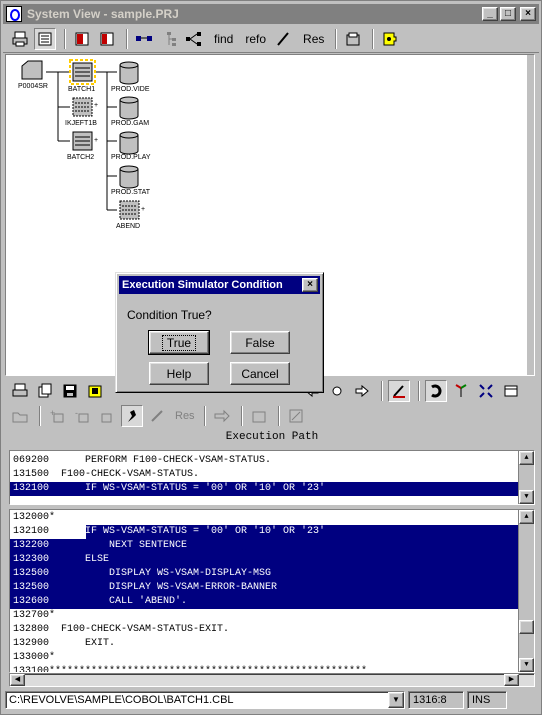 This screenshot has height=715, width=542. What do you see at coordinates (265, 616) in the screenshot?
I see `source-line: 132700*` at bounding box center [265, 616].